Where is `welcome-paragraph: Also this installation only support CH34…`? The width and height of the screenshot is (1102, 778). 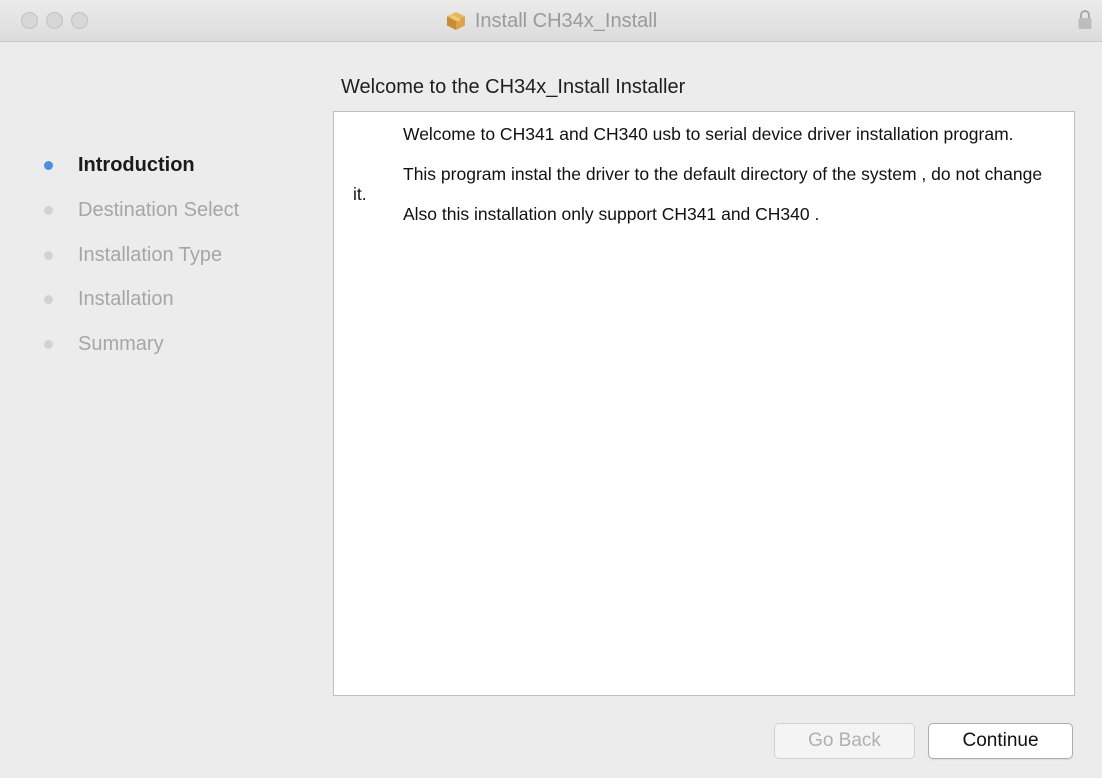 welcome-paragraph: Also this installation only support CH34… is located at coordinates (611, 214).